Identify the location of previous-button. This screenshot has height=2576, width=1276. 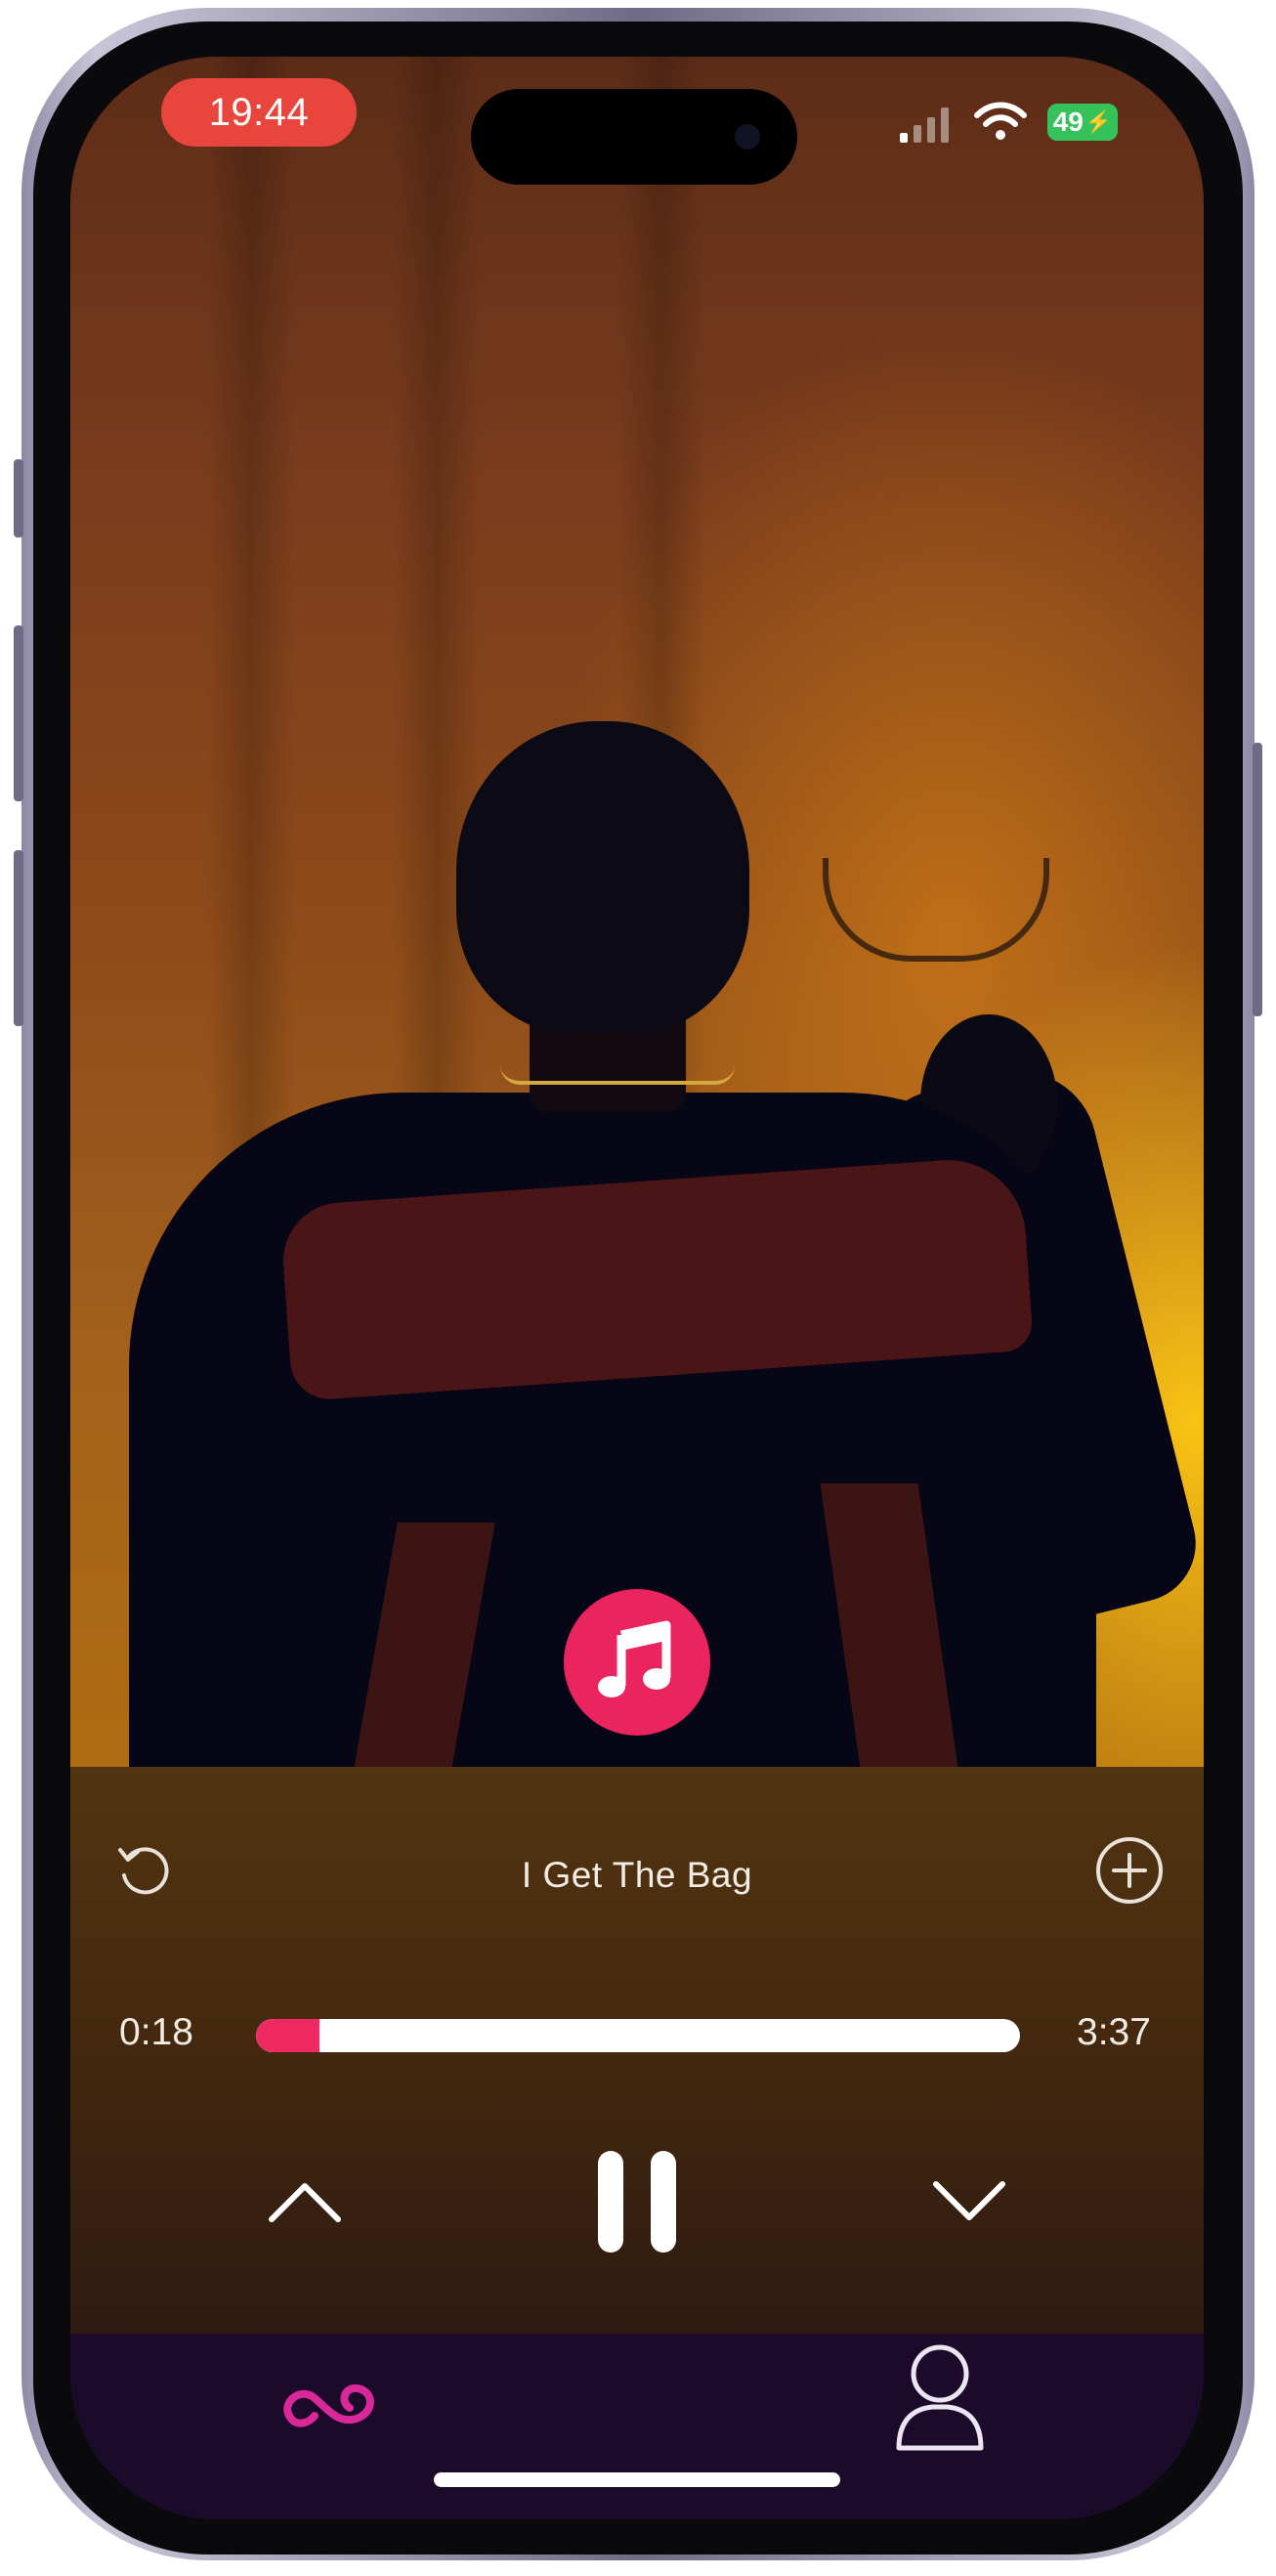
(305, 2202).